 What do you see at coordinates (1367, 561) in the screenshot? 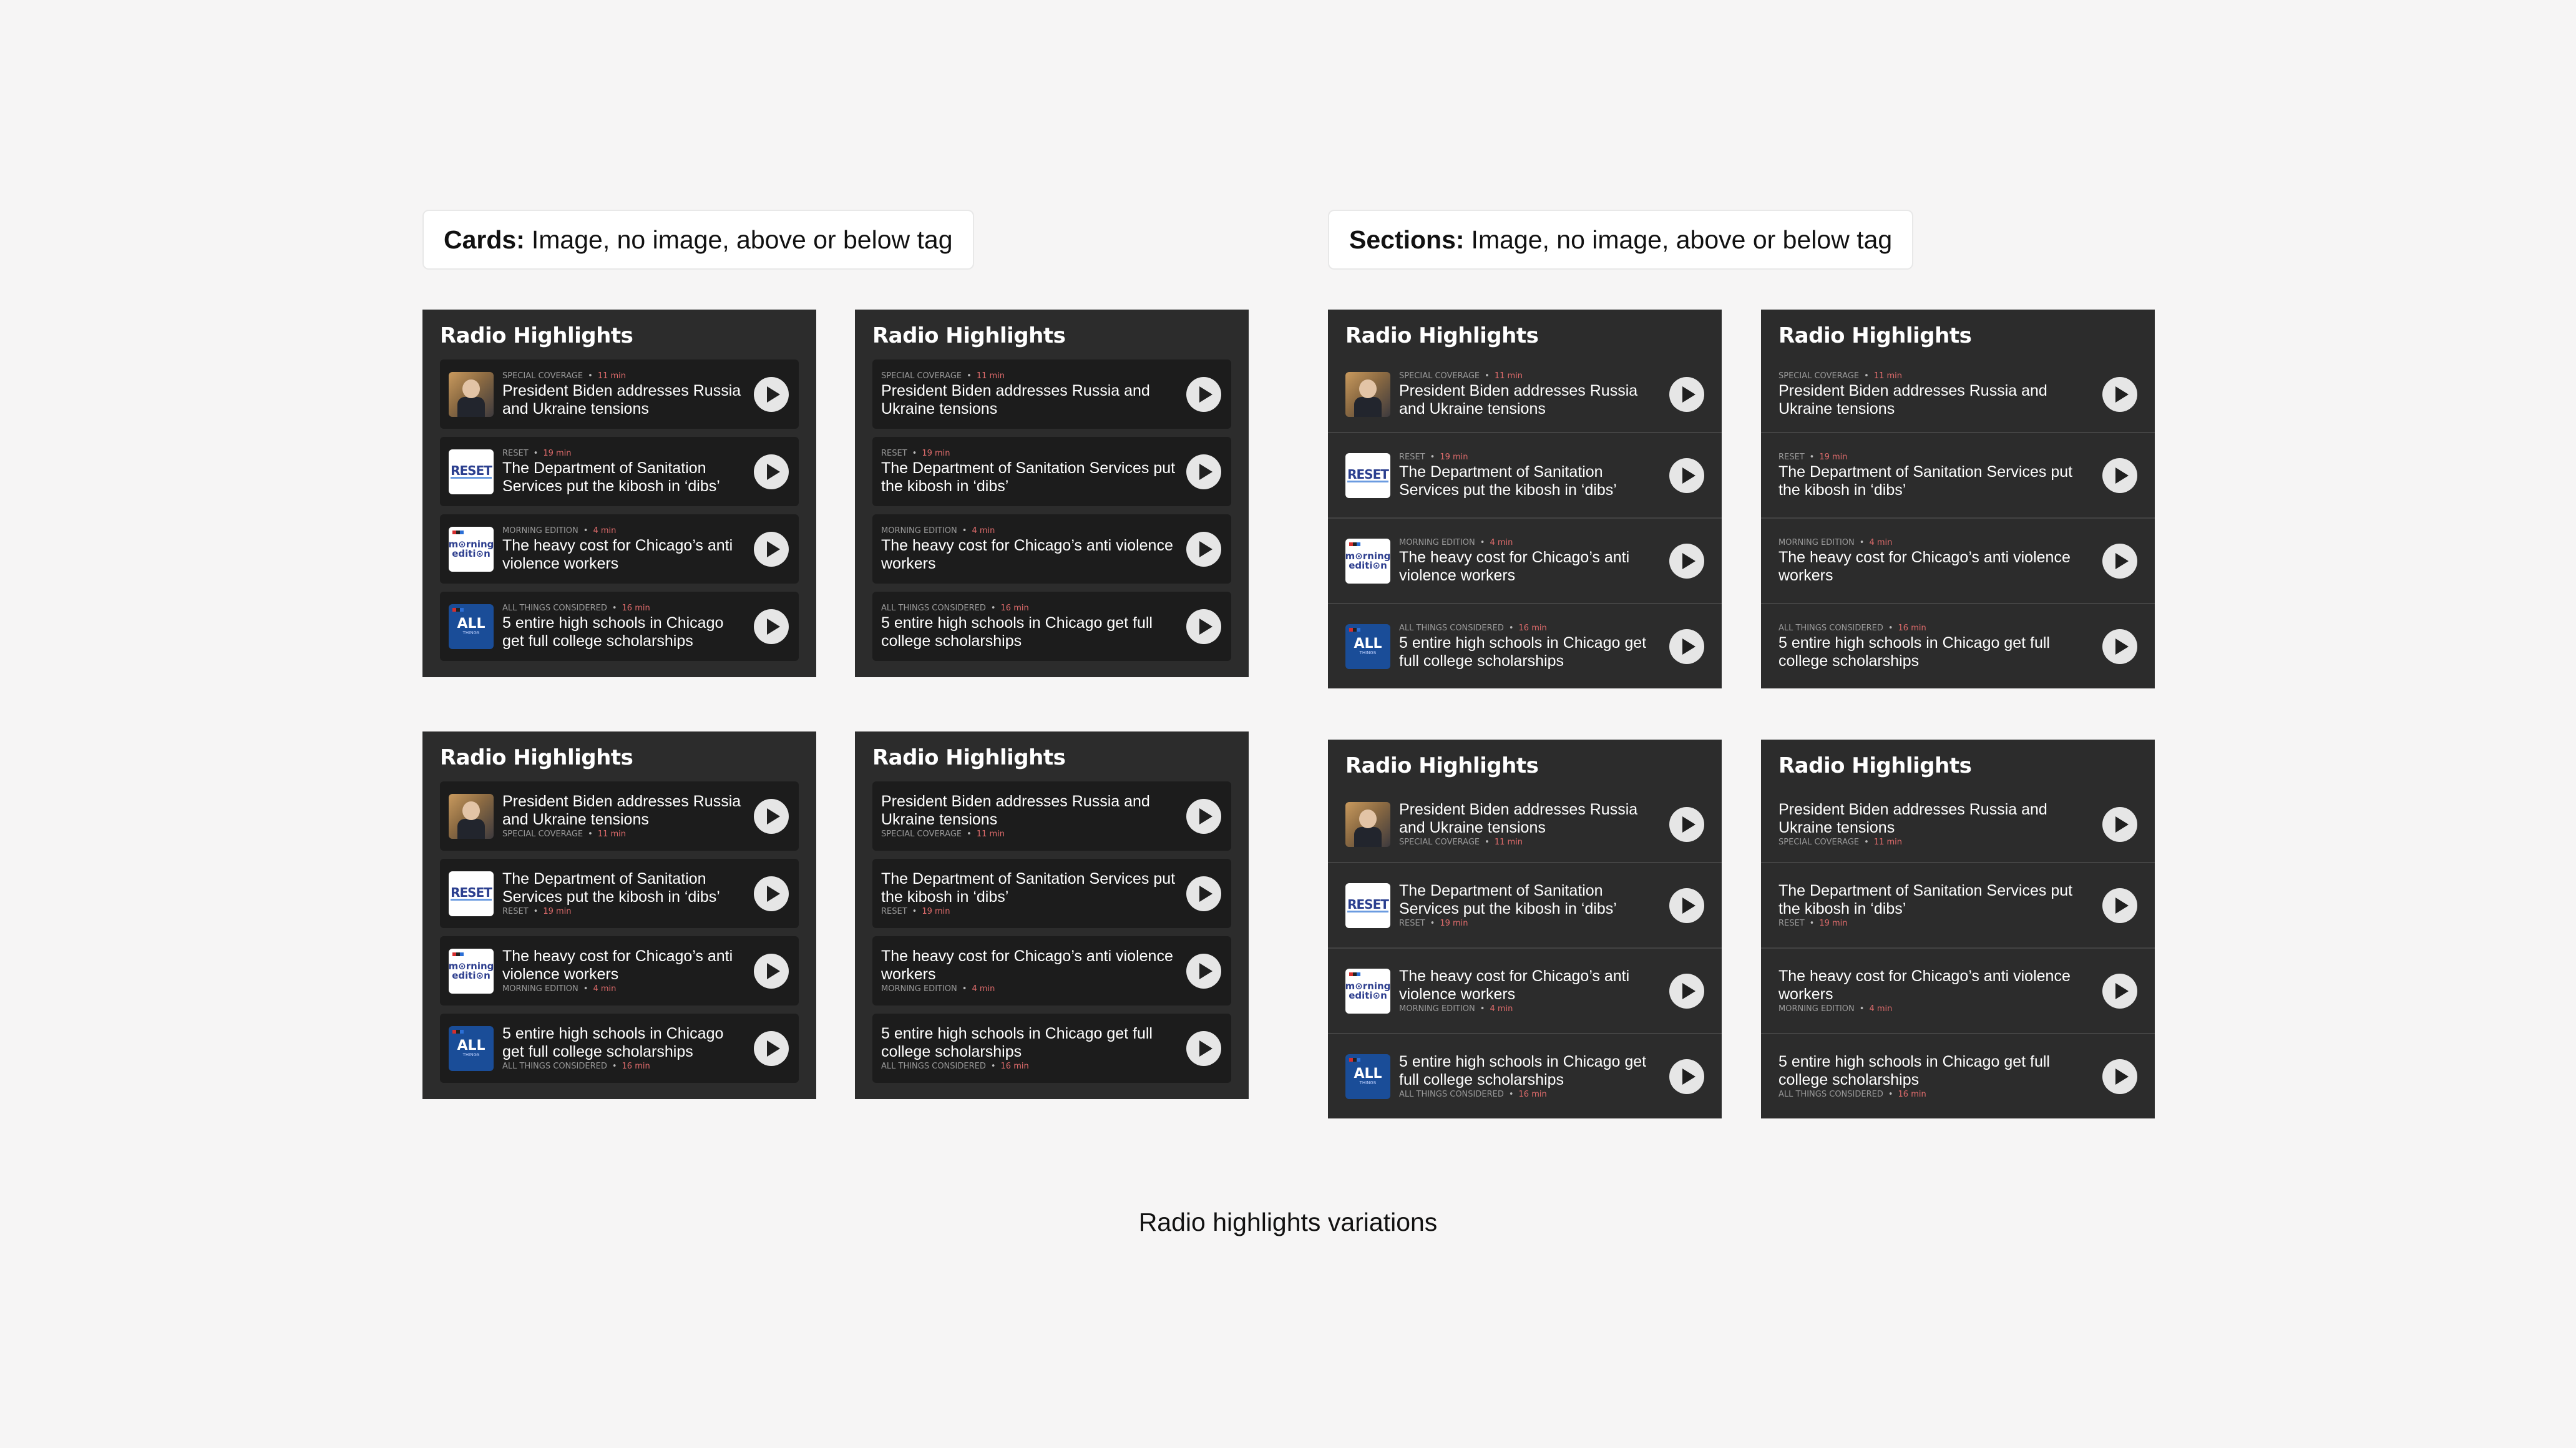
I see `morning-edition-logo-icon: m⊙rning editi⊙n` at bounding box center [1367, 561].